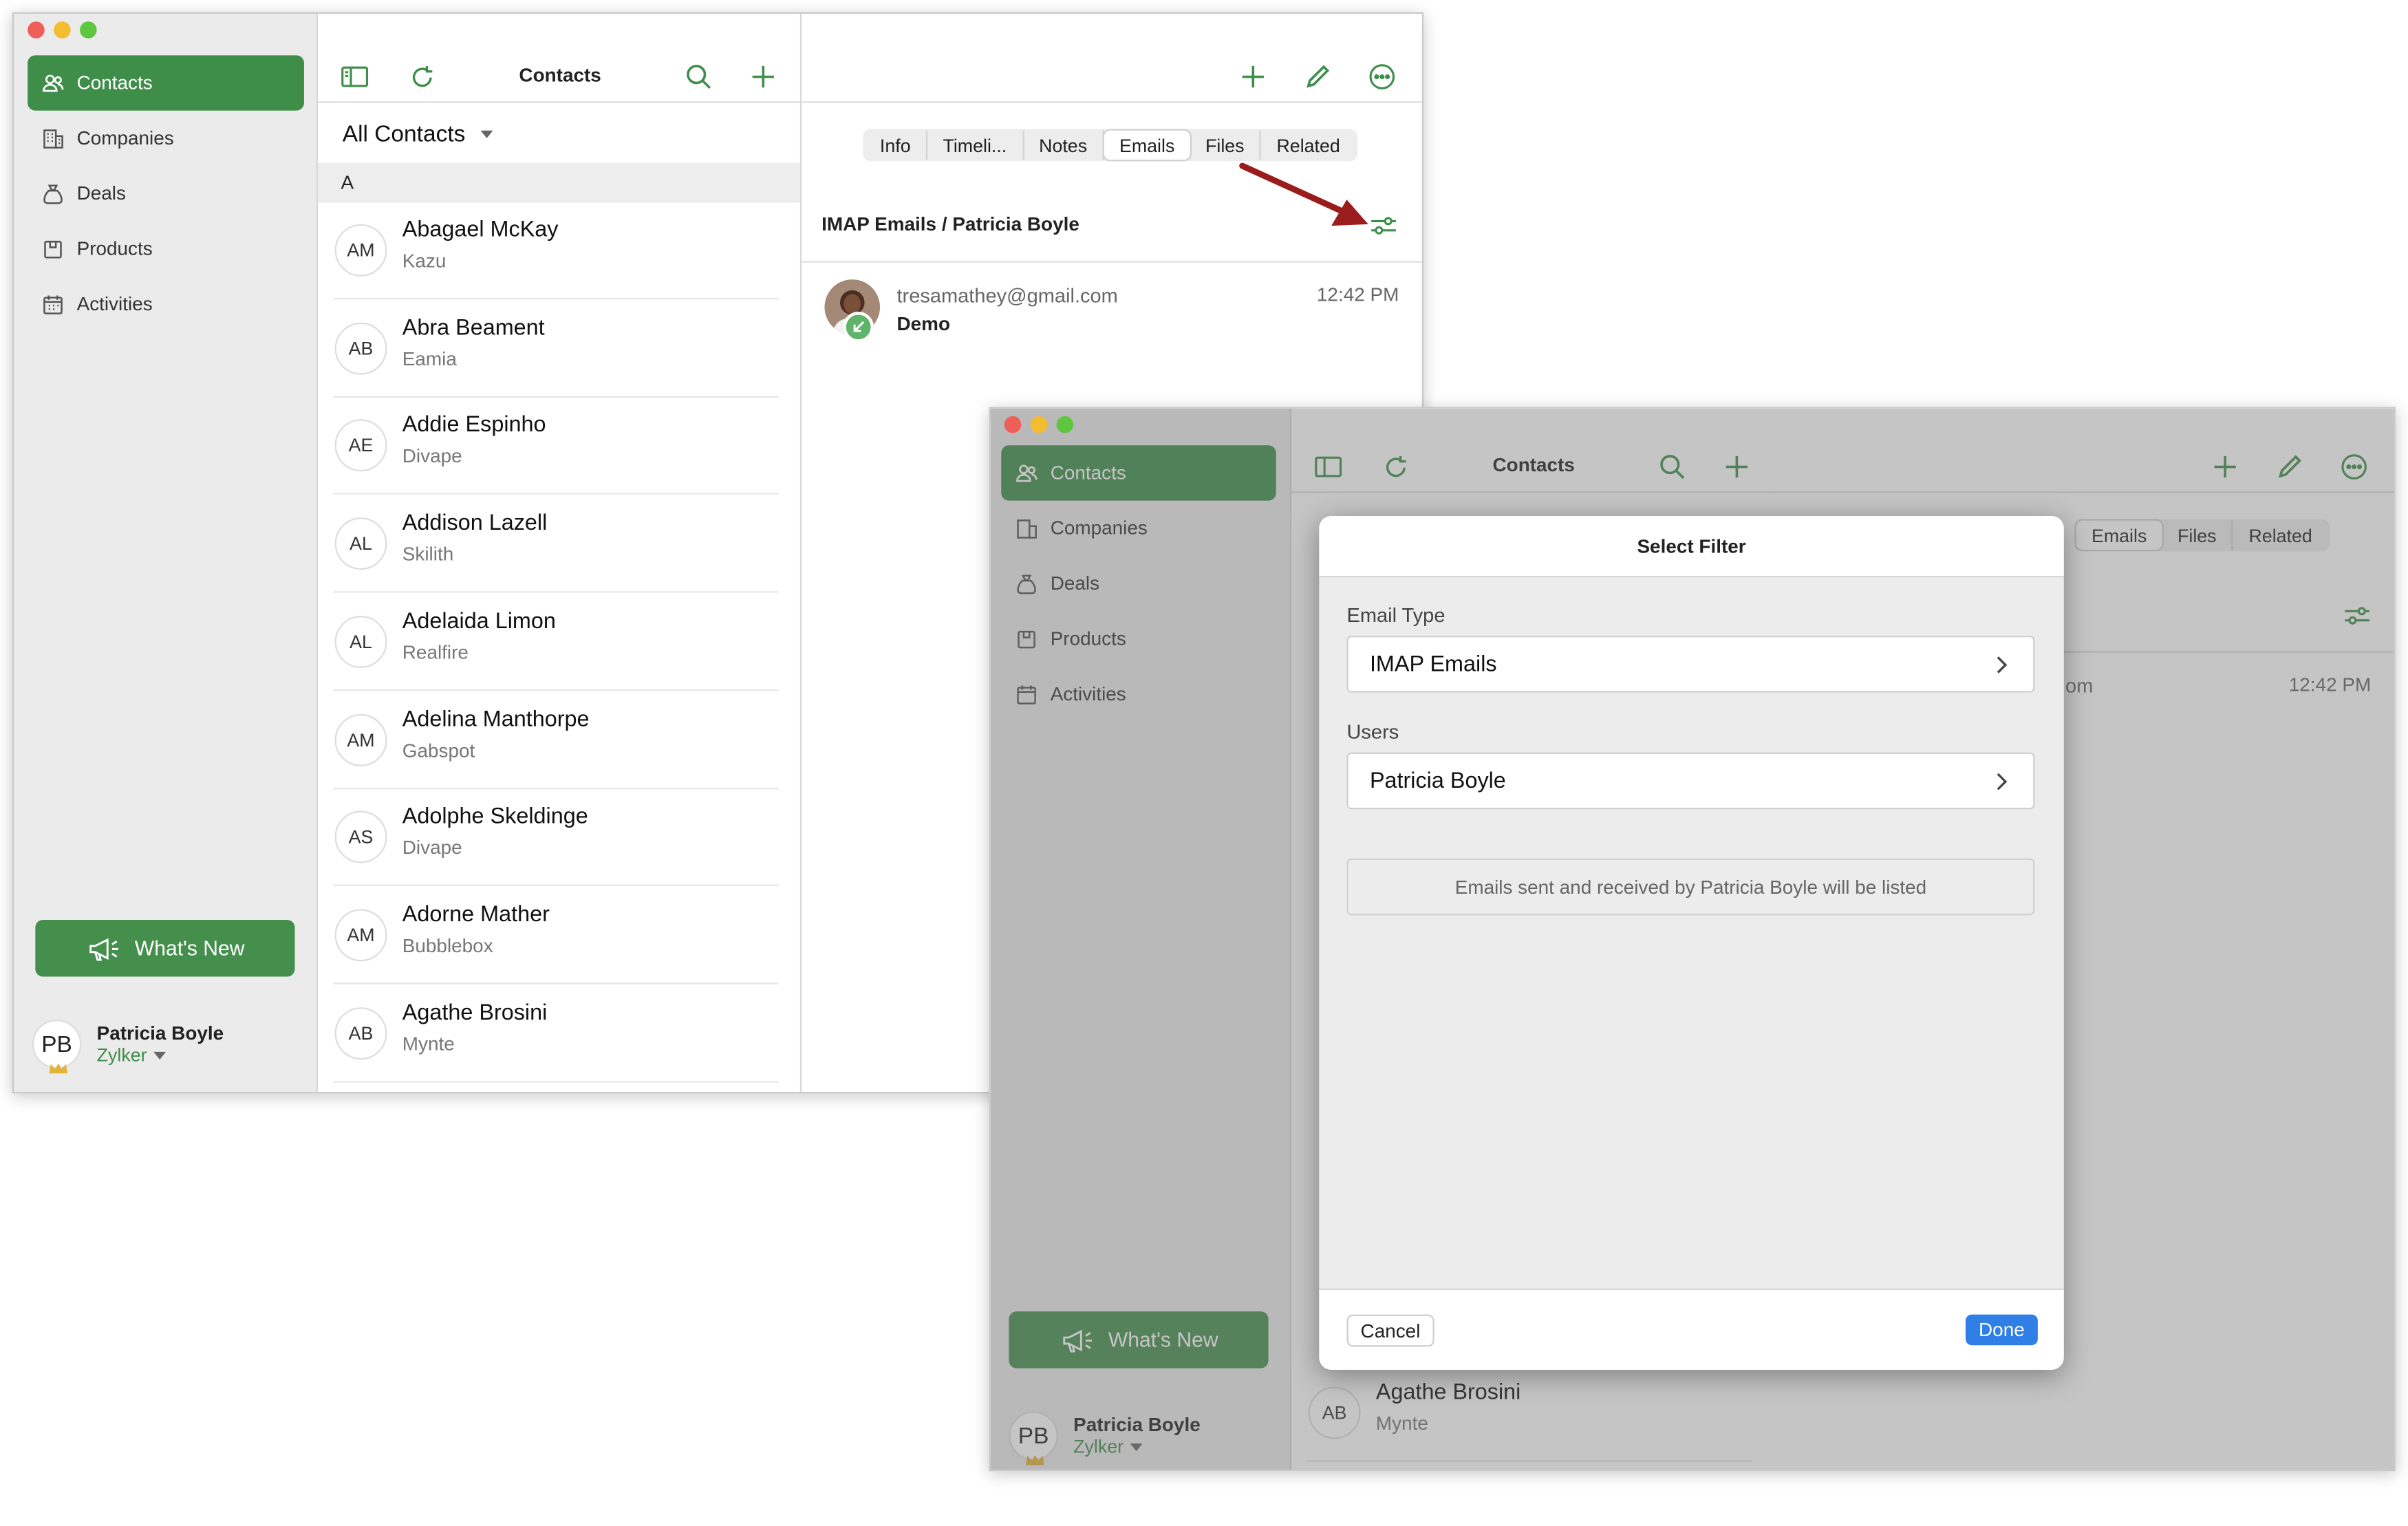 Image resolution: width=2408 pixels, height=1526 pixels. What do you see at coordinates (559, 182) in the screenshot?
I see `section-header: A` at bounding box center [559, 182].